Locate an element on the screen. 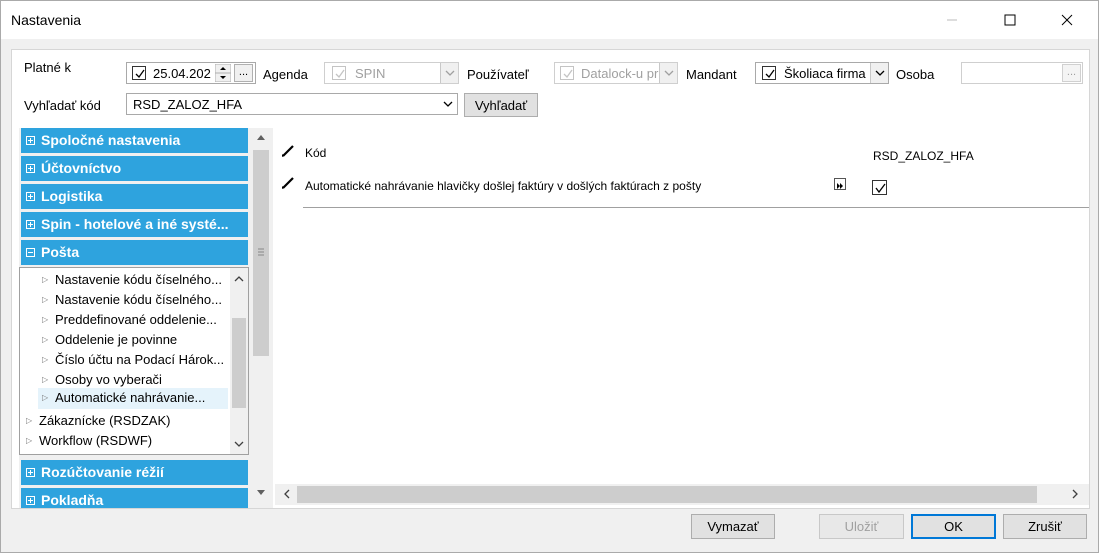  pouzivatel-select: Datalock-u pr is located at coordinates (616, 73).